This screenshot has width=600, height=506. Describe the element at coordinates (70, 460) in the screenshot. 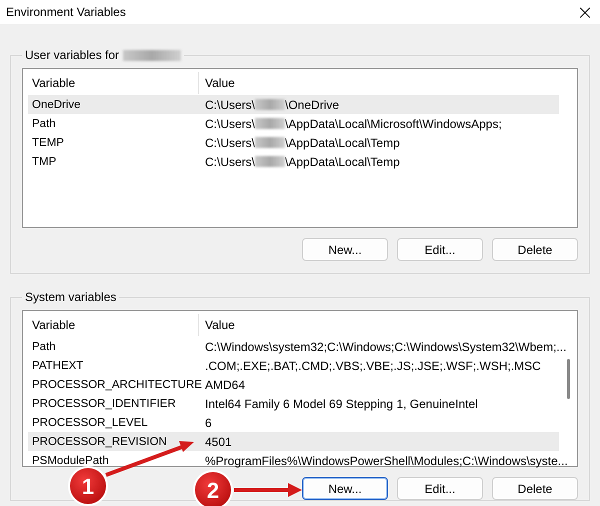

I see `variable-name: PSModulePath` at that location.